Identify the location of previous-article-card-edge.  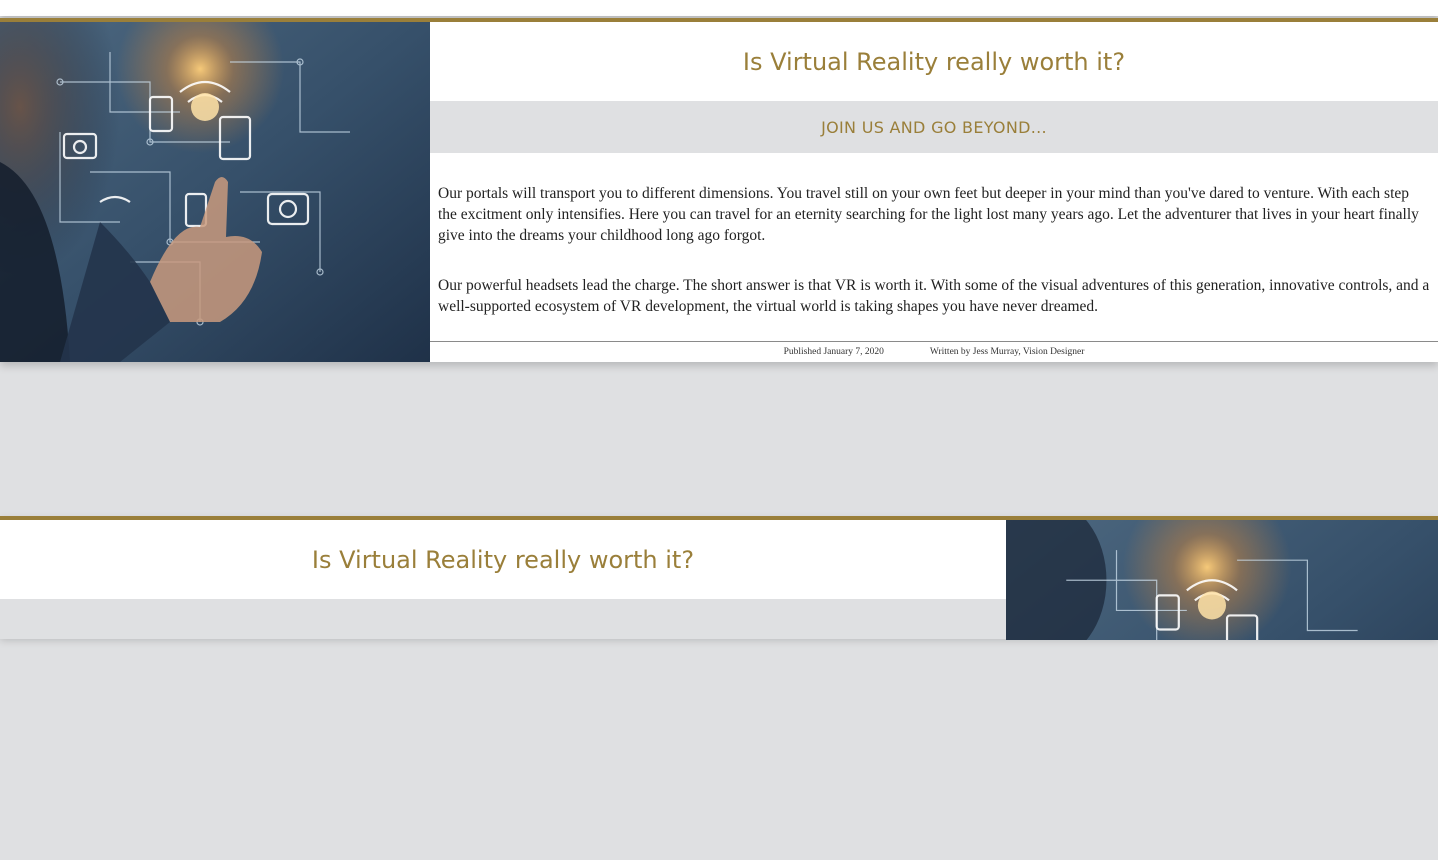
(719, 8).